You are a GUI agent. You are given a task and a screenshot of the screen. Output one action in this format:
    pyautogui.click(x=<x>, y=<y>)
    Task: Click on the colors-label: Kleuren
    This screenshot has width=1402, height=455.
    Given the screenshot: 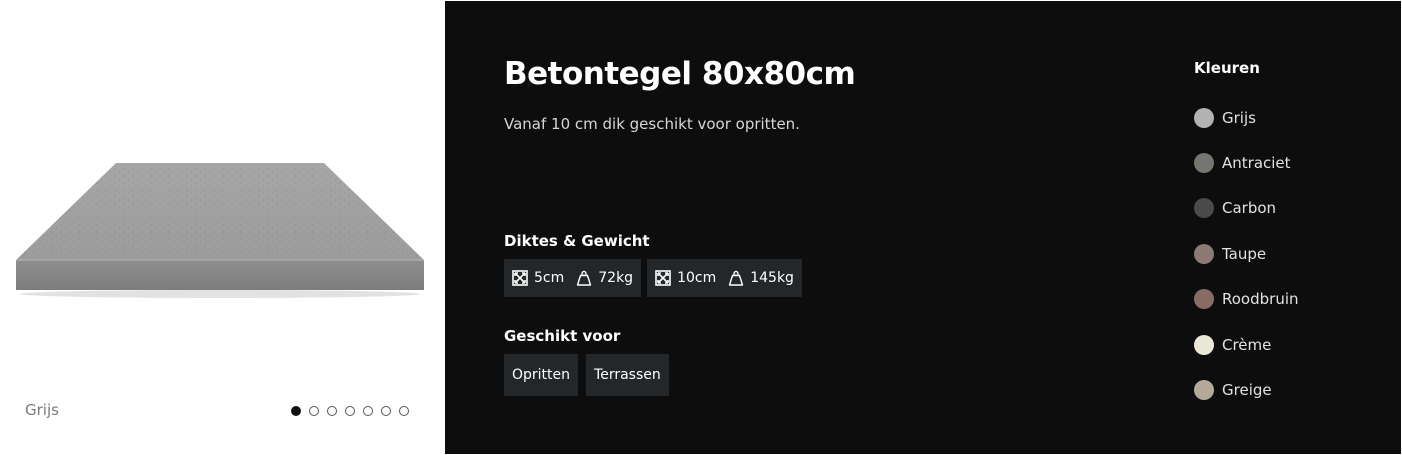 What is the action you would take?
    pyautogui.click(x=1227, y=68)
    